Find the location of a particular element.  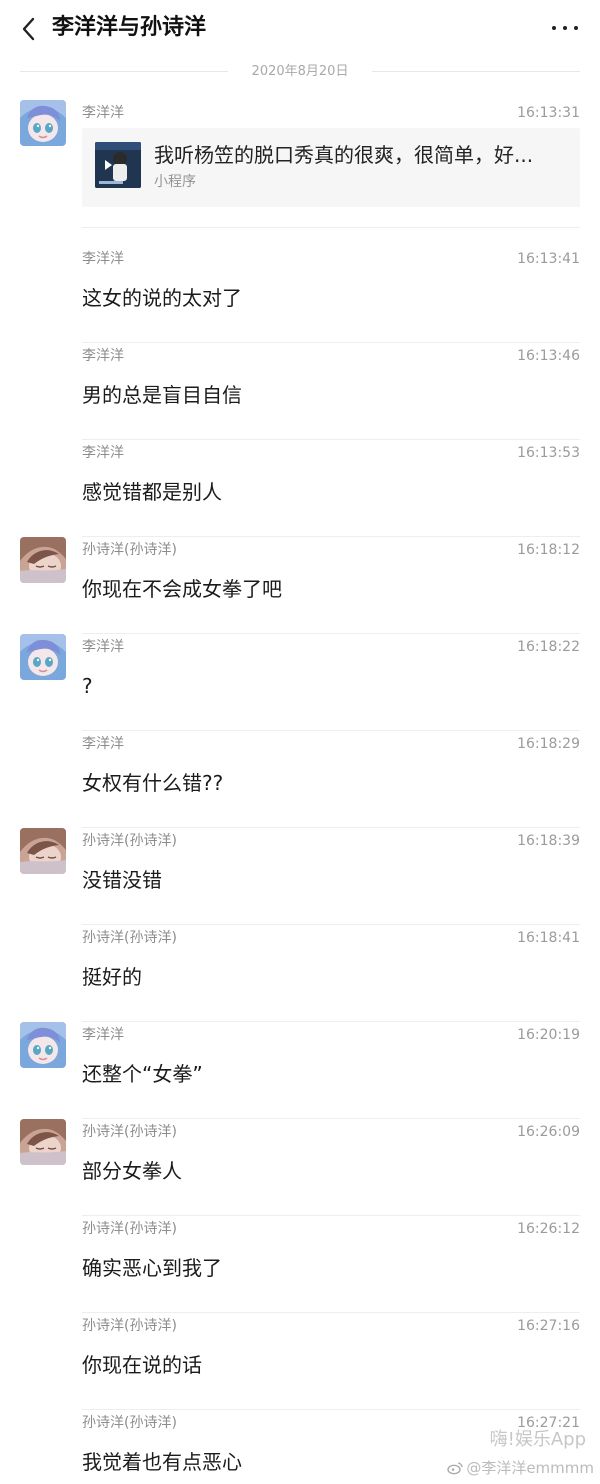

more-horizontal-icon is located at coordinates (565, 28).